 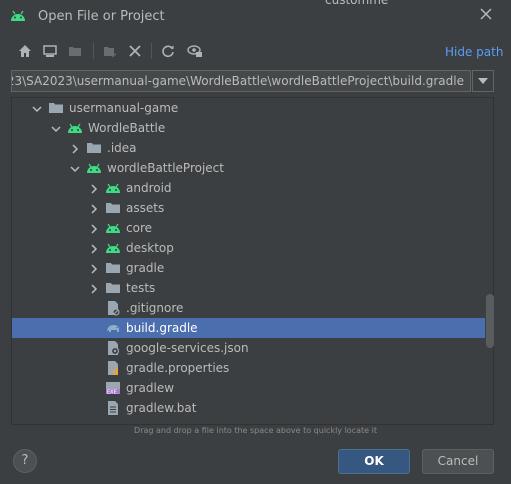 What do you see at coordinates (135, 51) in the screenshot?
I see `delete-icon` at bounding box center [135, 51].